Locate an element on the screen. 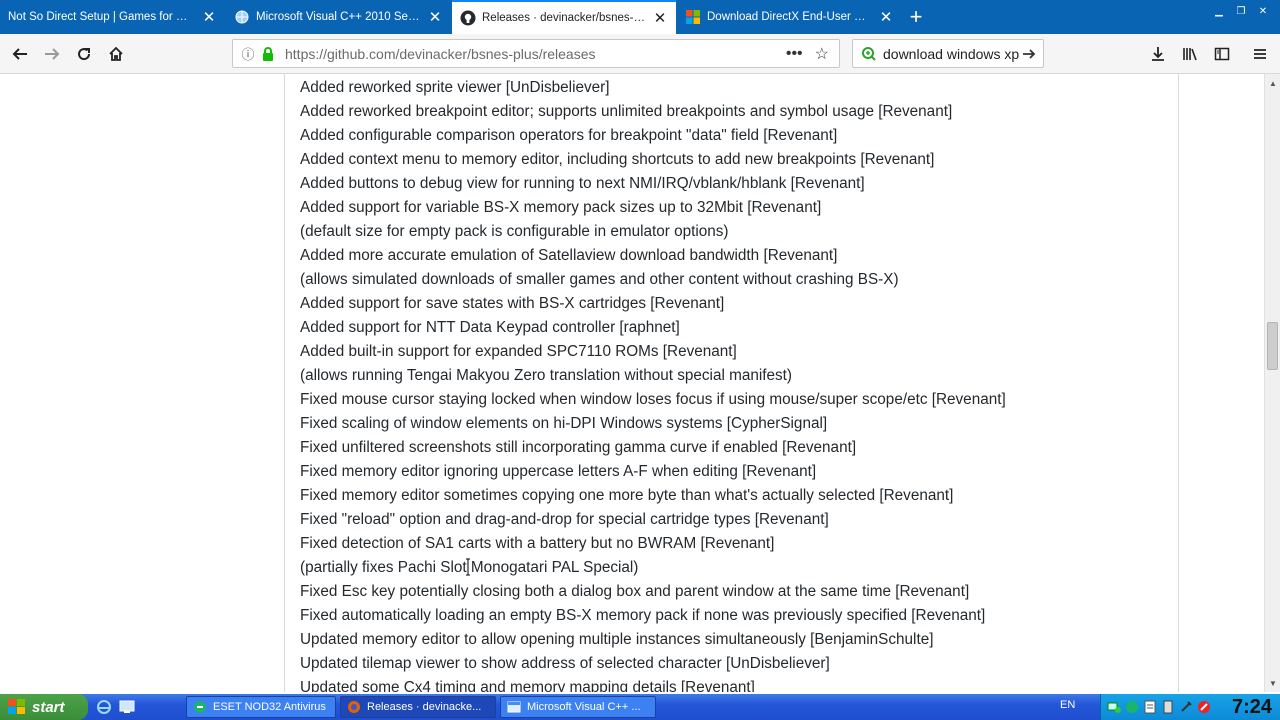 The image size is (1280, 720). back-arrow-icon is located at coordinates (19, 54).